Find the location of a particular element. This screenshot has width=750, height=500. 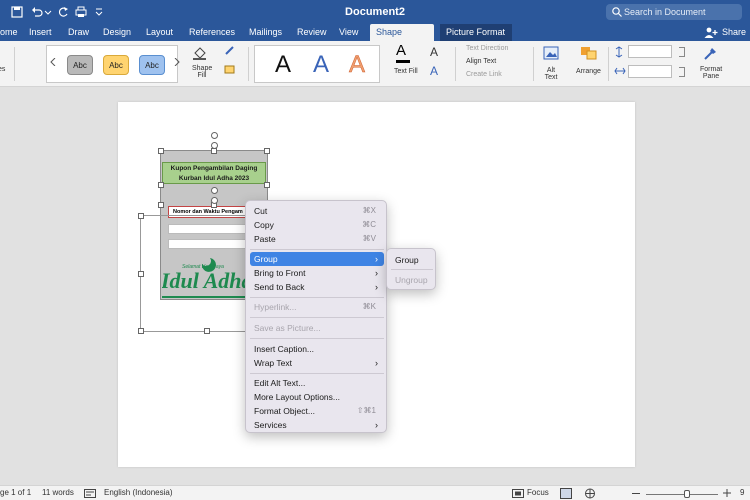

wordart-styles-gallery: A A A is located at coordinates (317, 64).